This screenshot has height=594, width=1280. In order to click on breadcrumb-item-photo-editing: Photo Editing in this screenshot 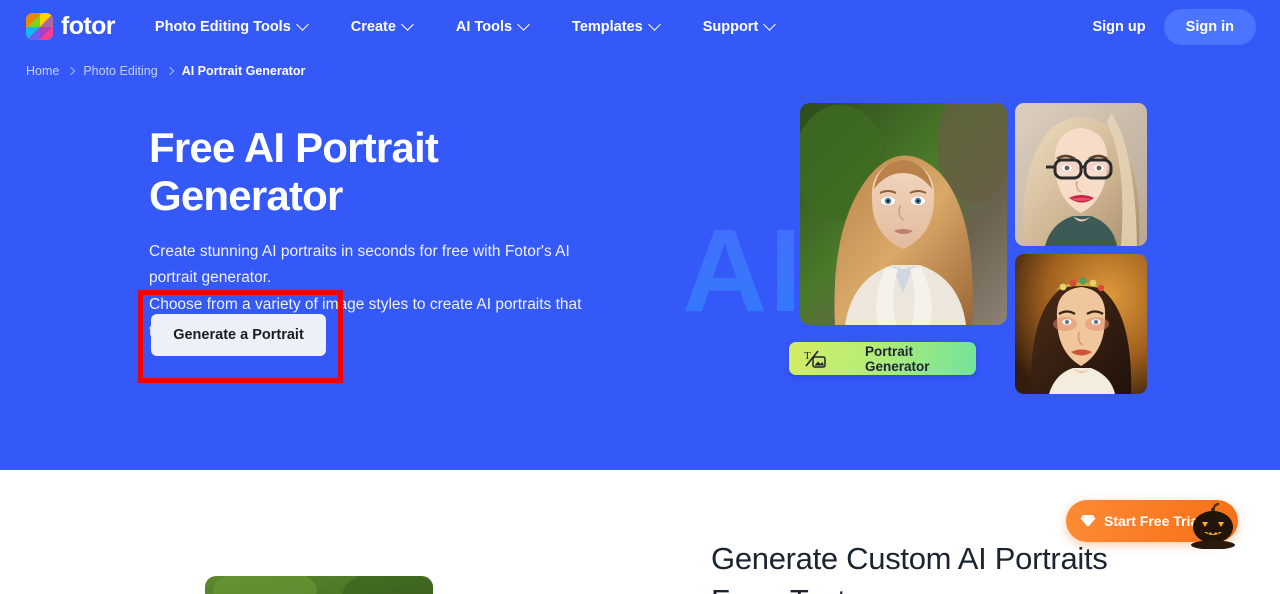, I will do `click(120, 71)`.